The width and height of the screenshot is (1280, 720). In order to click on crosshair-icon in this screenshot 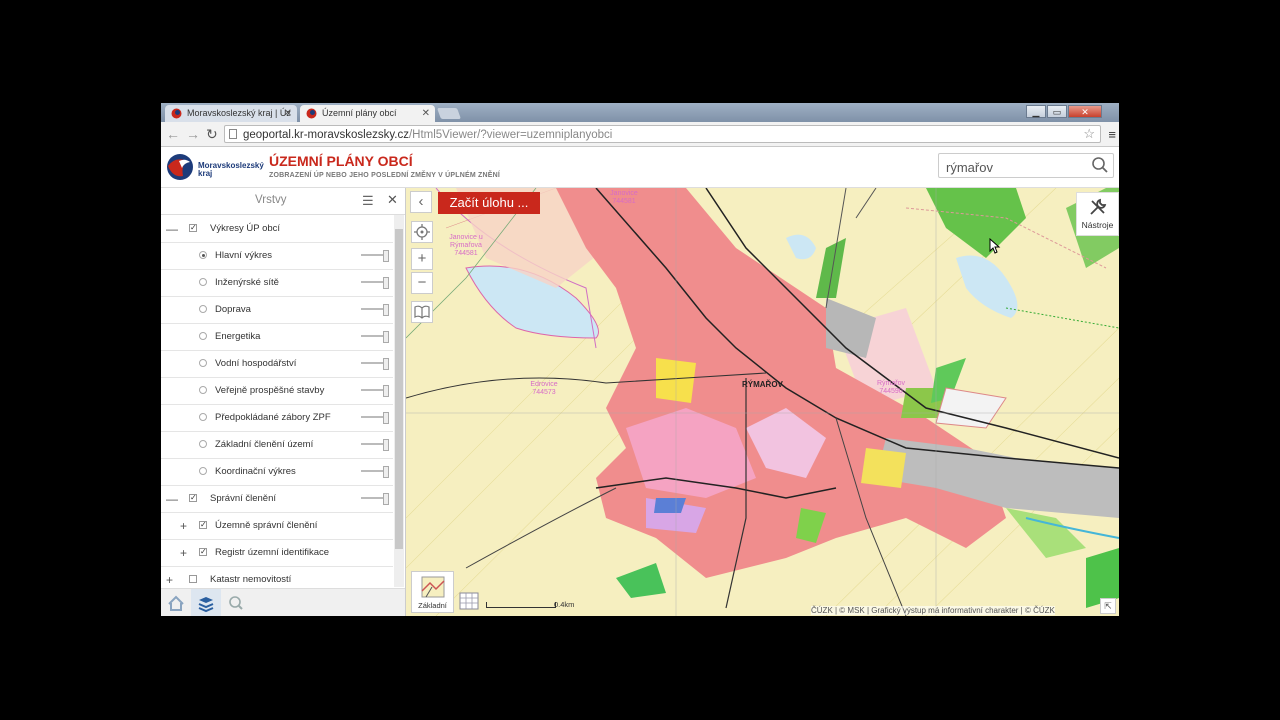, I will do `click(422, 232)`.